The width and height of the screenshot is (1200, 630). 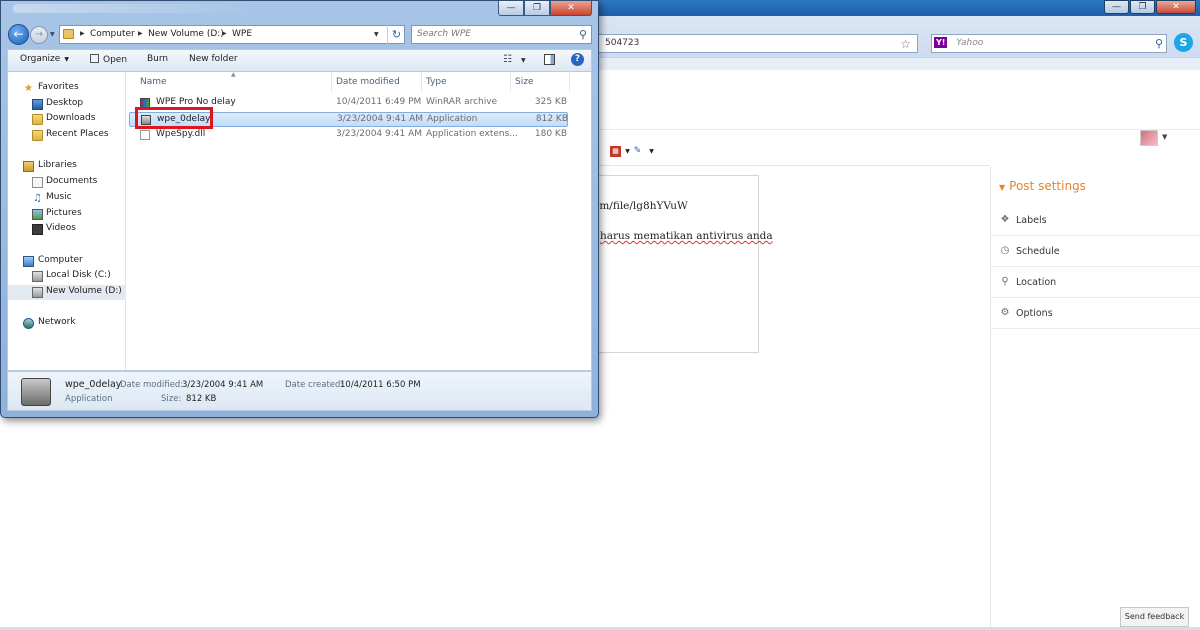 What do you see at coordinates (67, 88) in the screenshot?
I see `nav-favorites: ★ Favorites` at bounding box center [67, 88].